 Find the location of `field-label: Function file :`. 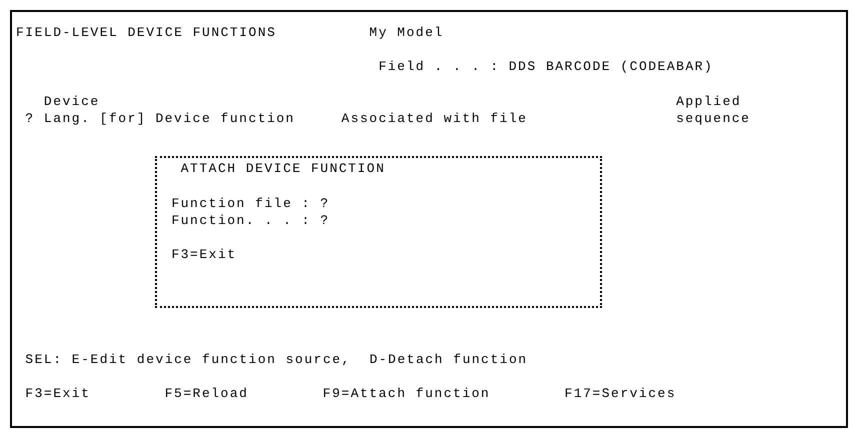

field-label: Function file : is located at coordinates (241, 203).